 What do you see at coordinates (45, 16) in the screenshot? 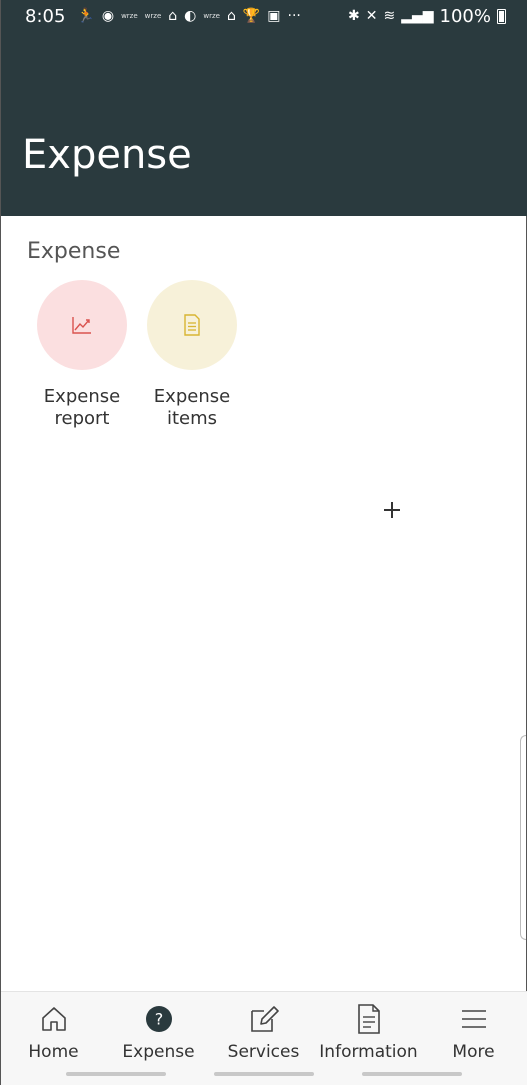
I see `status-time: 8:05` at bounding box center [45, 16].